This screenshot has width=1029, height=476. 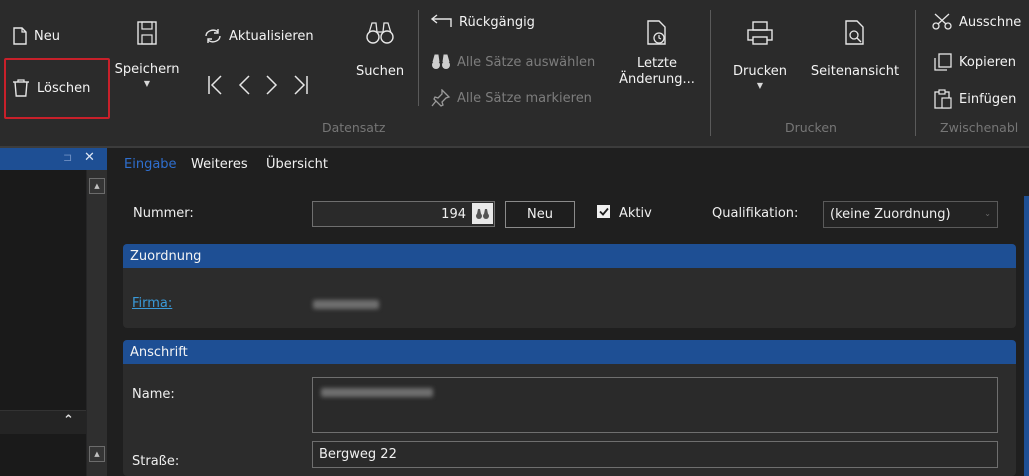 What do you see at coordinates (147, 33) in the screenshot?
I see `floppy-disk-icon` at bounding box center [147, 33].